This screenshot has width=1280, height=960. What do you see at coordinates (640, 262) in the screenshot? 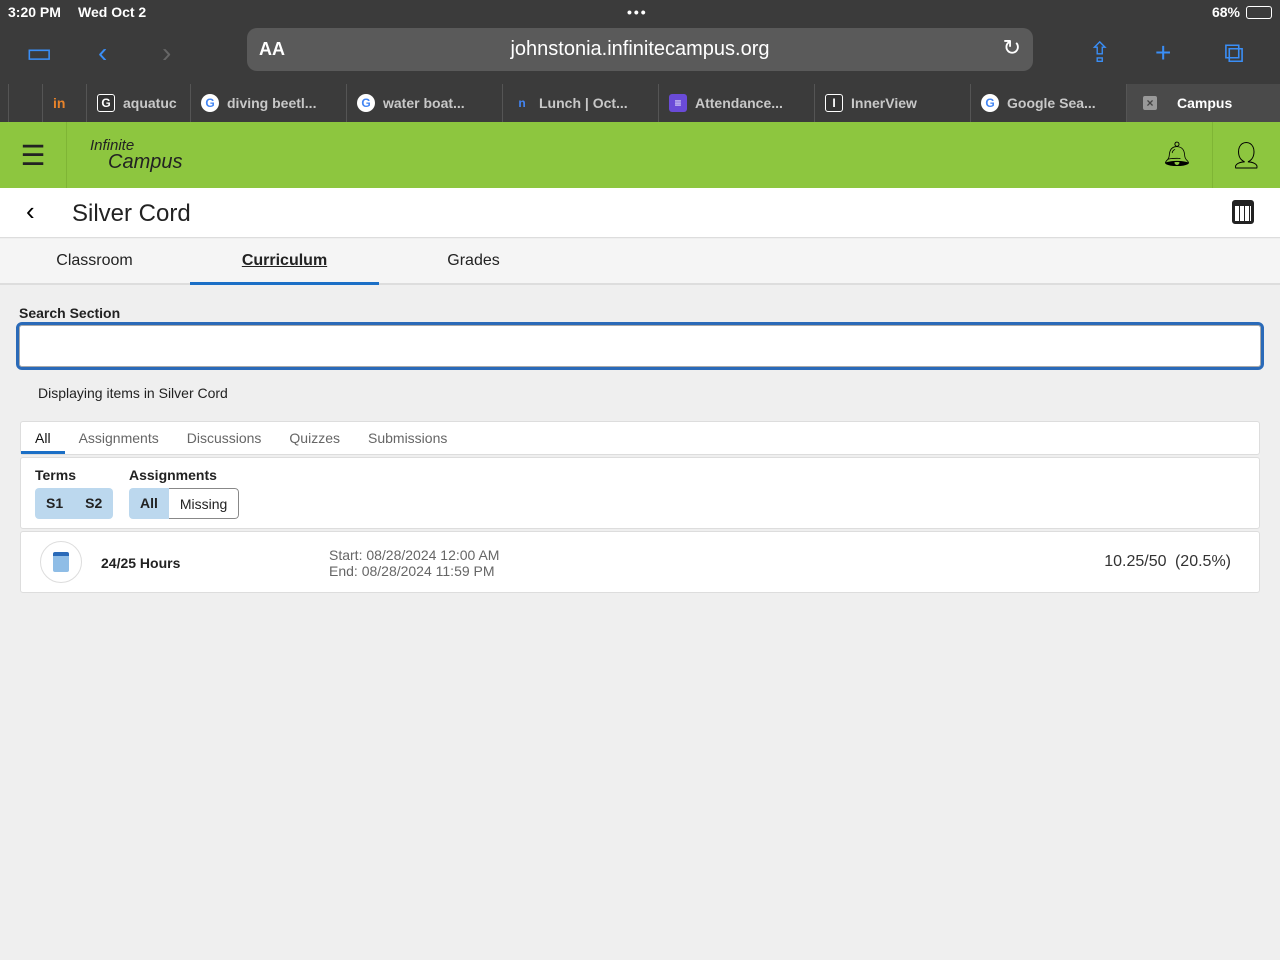
I see `section-tabs: Classroom Curriculum Grades` at bounding box center [640, 262].